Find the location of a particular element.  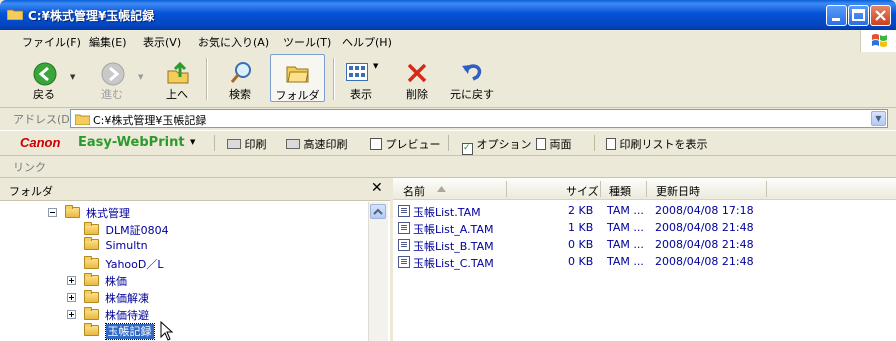

tree-item-kabuka-taihi: 株価待避 is located at coordinates (108, 315).